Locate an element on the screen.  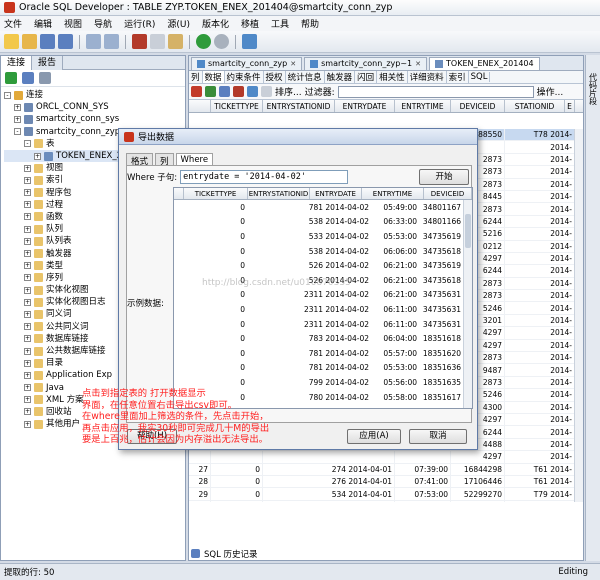
save-icon is located at coordinates (47, 41).